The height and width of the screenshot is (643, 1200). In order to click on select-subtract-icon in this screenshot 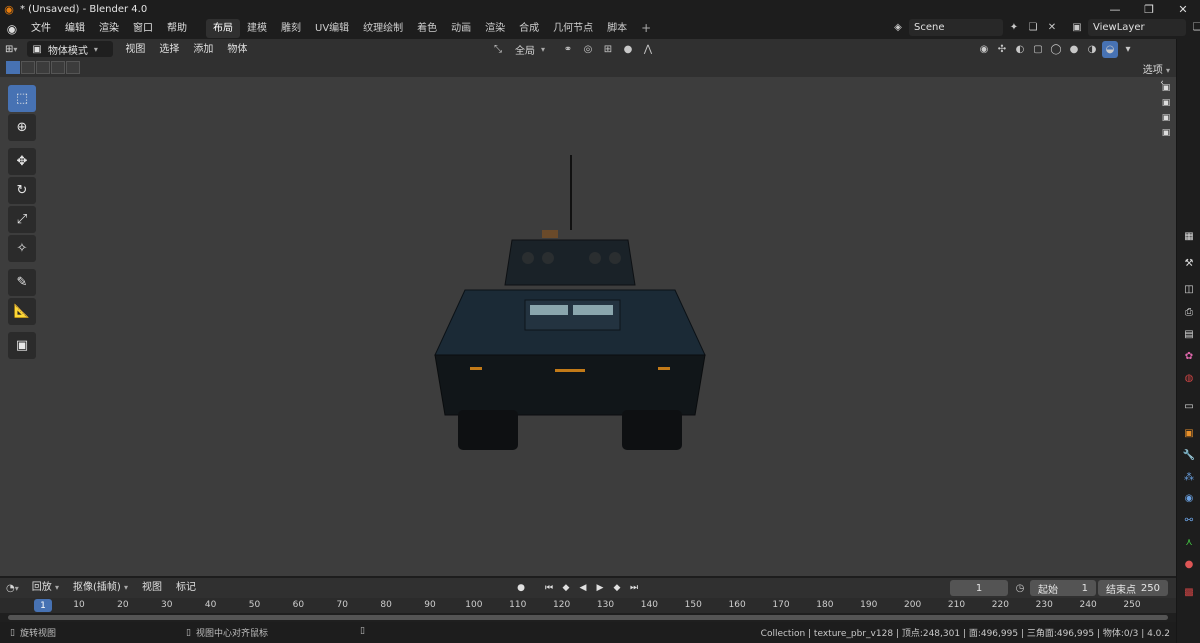, I will do `click(43, 67)`.